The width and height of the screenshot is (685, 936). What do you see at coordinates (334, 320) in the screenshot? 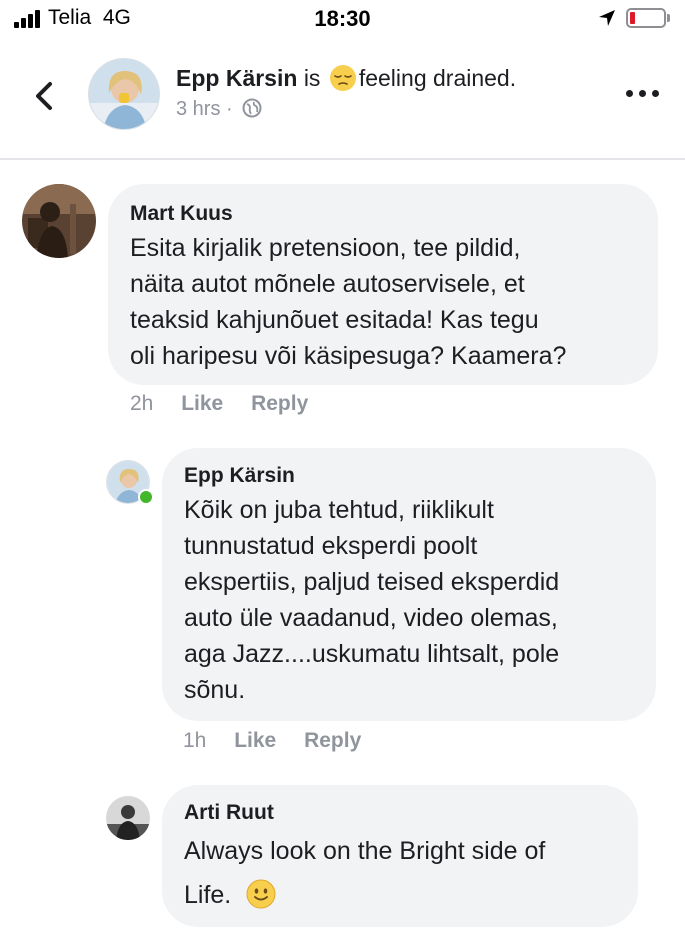
I see `comment-text-line: teaksid kahjunõuet esitada! Kas tegu` at bounding box center [334, 320].